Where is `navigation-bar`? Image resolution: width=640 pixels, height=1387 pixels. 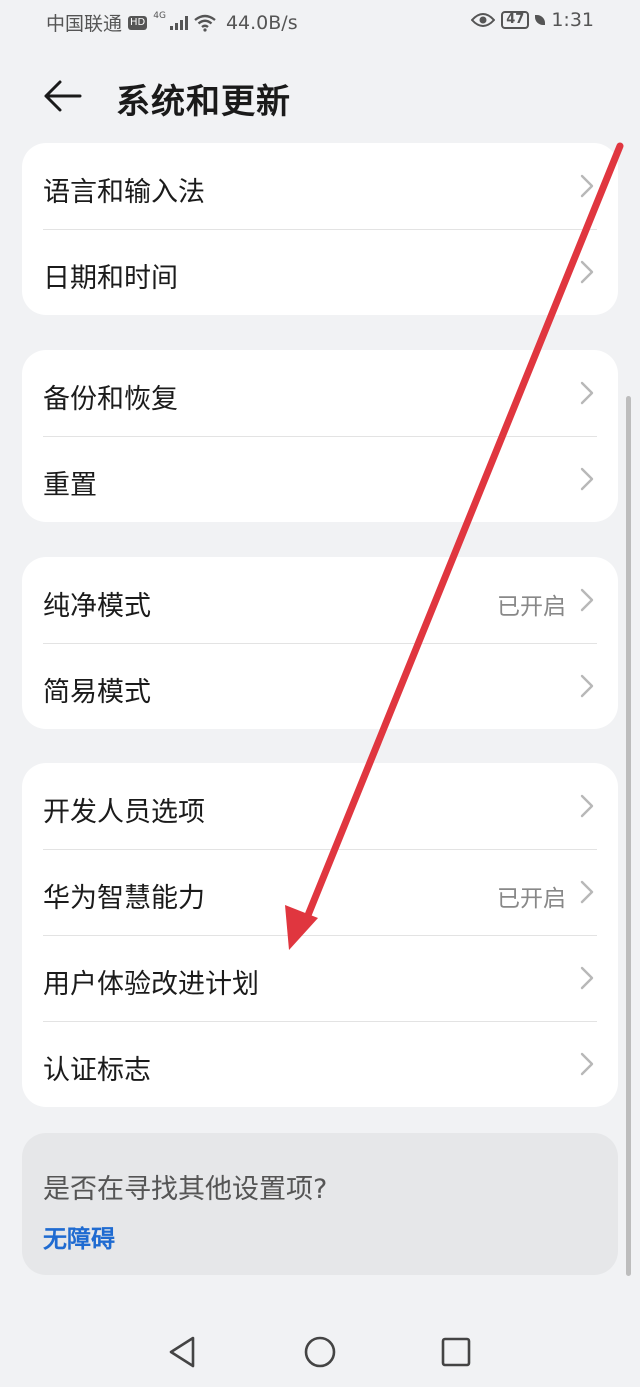
navigation-bar is located at coordinates (320, 1349).